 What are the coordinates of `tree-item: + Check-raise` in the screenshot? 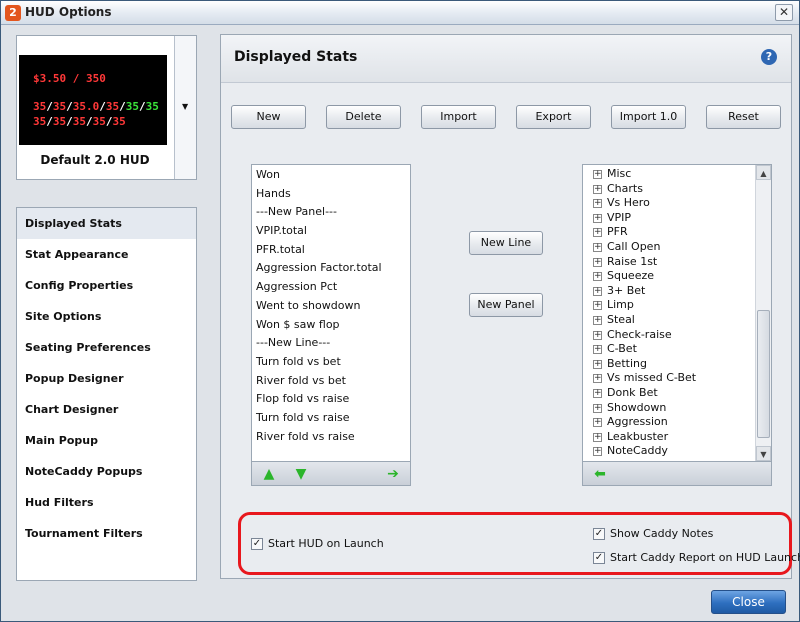 It's located at (669, 335).